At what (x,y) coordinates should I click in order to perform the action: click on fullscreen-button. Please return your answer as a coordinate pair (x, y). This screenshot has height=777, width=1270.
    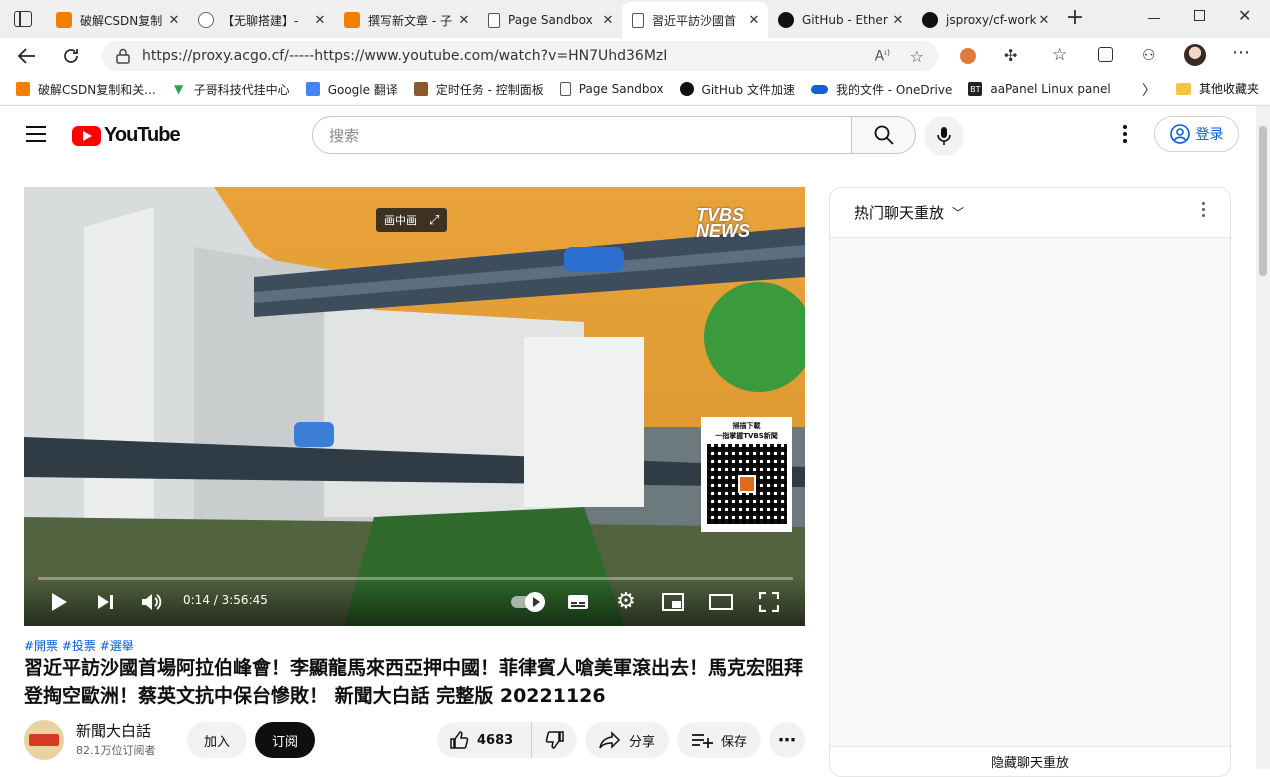
    Looking at the image, I should click on (769, 602).